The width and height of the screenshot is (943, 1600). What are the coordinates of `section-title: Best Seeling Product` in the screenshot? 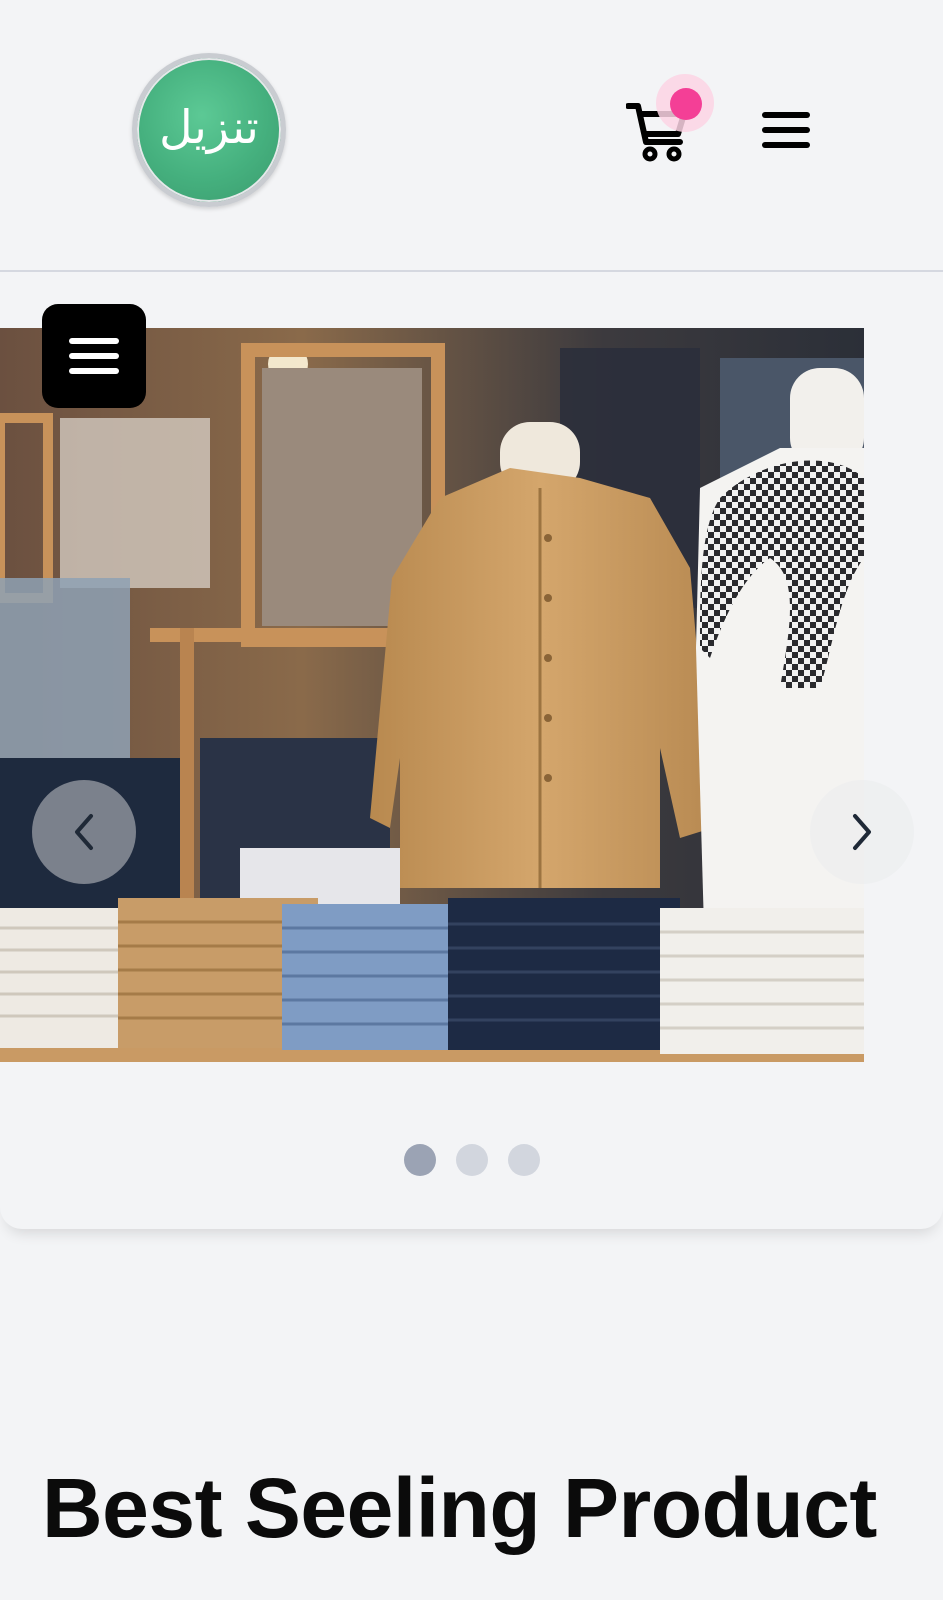 It's located at (459, 1508).